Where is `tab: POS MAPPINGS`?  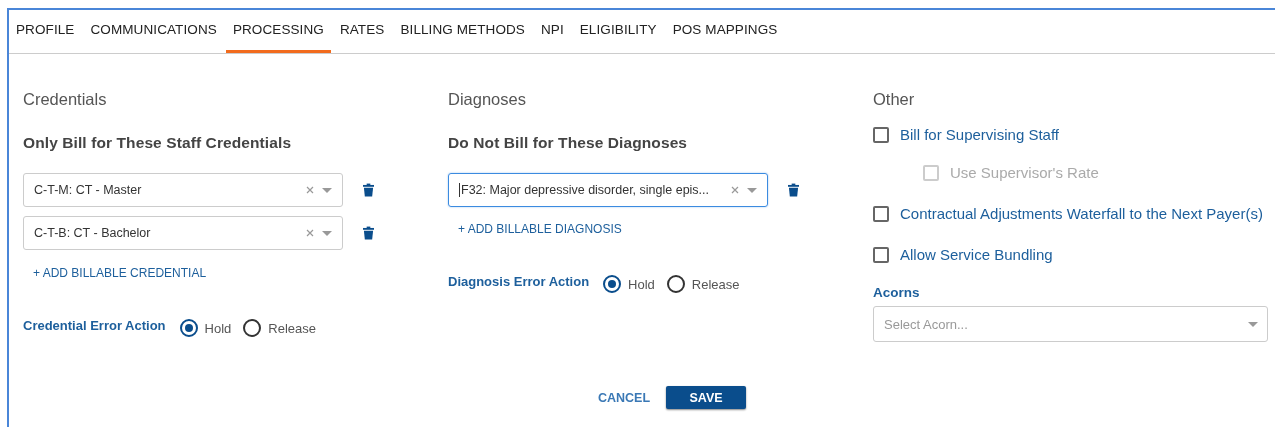 tab: POS MAPPINGS is located at coordinates (725, 31).